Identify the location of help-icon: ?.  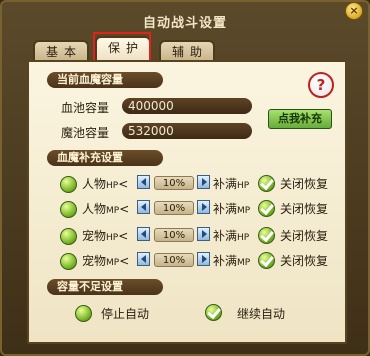
(321, 85).